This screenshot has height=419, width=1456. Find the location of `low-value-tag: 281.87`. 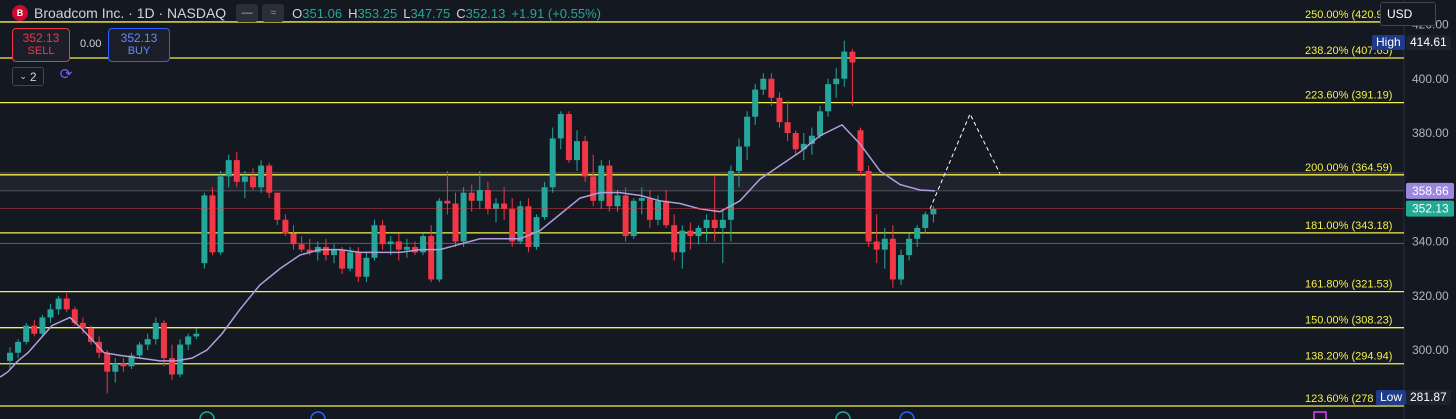

low-value-tag: 281.87 is located at coordinates (1428, 397).